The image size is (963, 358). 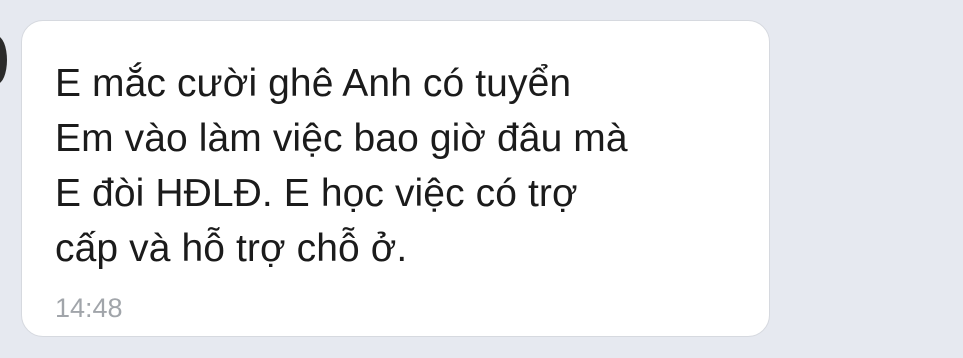 I want to click on message-timestamp: 14:48, so click(x=89, y=308).